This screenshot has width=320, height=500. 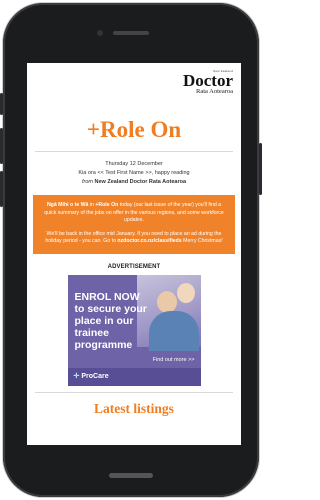 I want to click on classifieds-link: nzdoctor.co.nz/classifieds, so click(x=149, y=241).